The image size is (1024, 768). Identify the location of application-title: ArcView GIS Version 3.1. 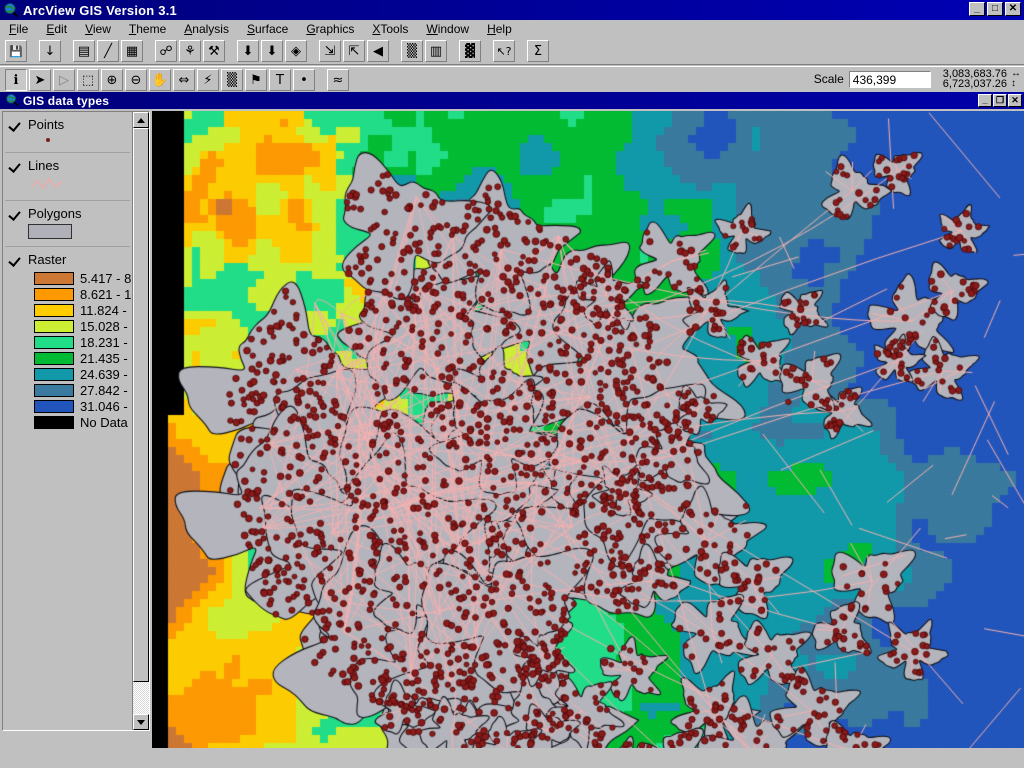
(100, 10).